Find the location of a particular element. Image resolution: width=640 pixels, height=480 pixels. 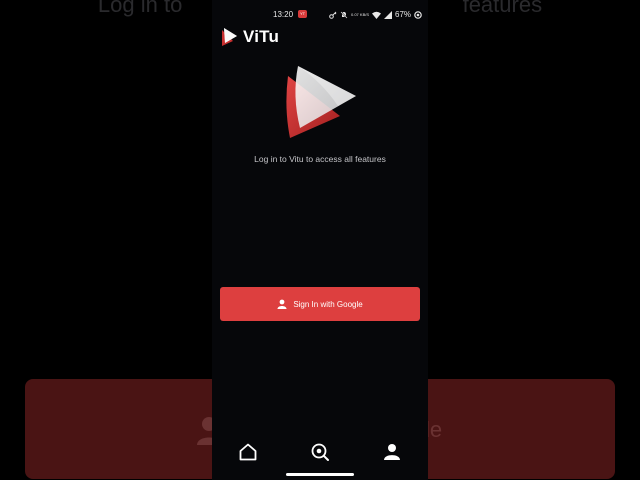

status-icons: 0.07 KB/S 67% is located at coordinates (375, 14).